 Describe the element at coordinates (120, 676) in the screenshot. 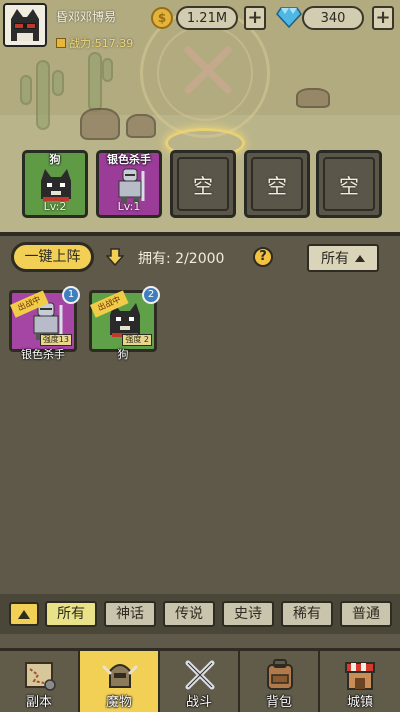

I see `helmet-icon` at that location.